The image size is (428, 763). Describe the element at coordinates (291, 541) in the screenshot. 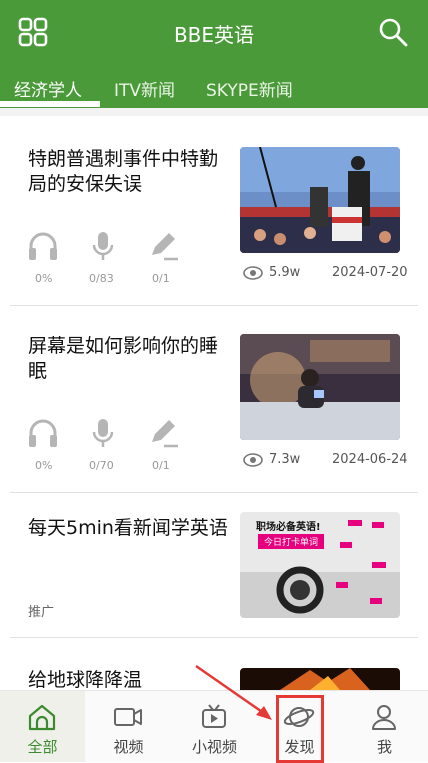

I see `promo-image-button: 今日打卡单词` at that location.